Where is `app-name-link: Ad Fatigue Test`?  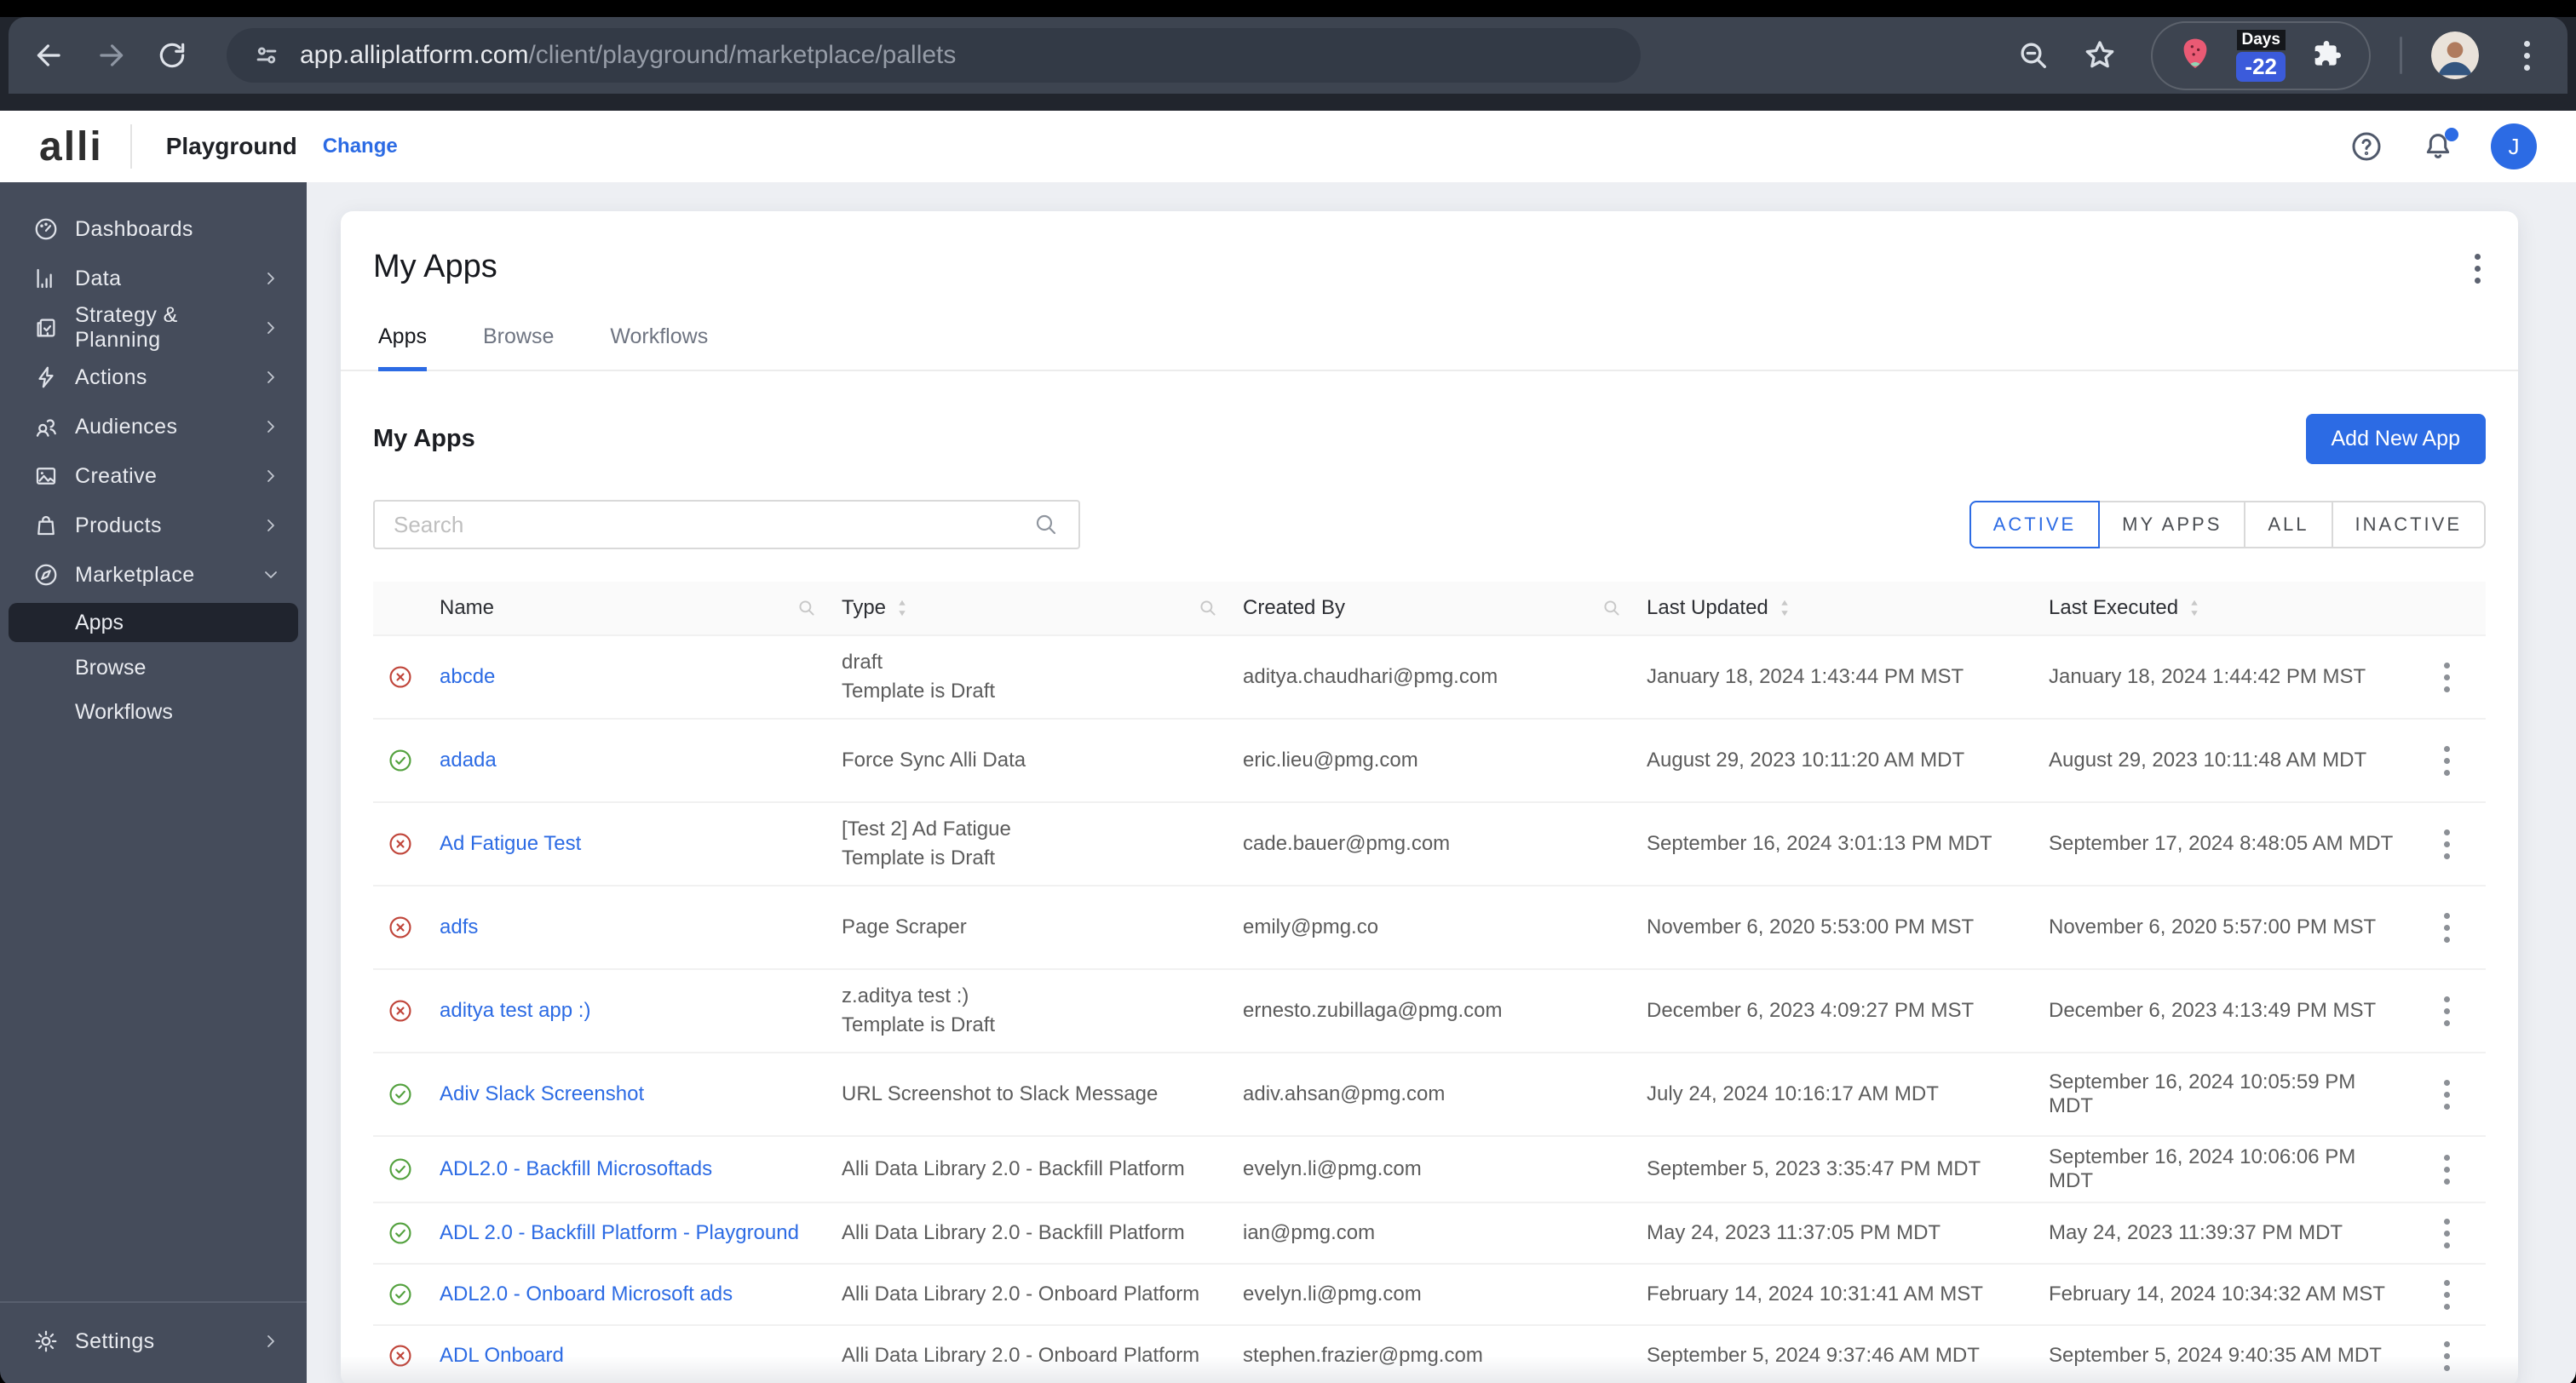 app-name-link: Ad Fatigue Test is located at coordinates (511, 843).